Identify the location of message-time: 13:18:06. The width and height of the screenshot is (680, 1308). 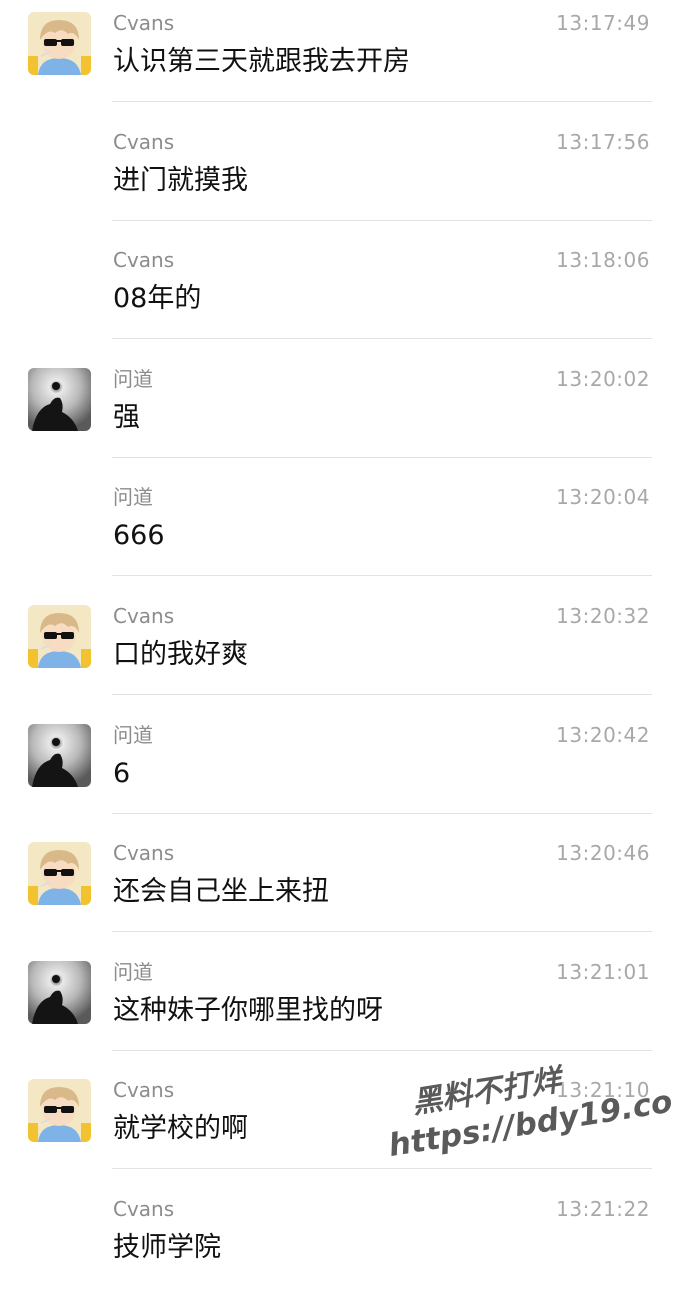
(603, 260).